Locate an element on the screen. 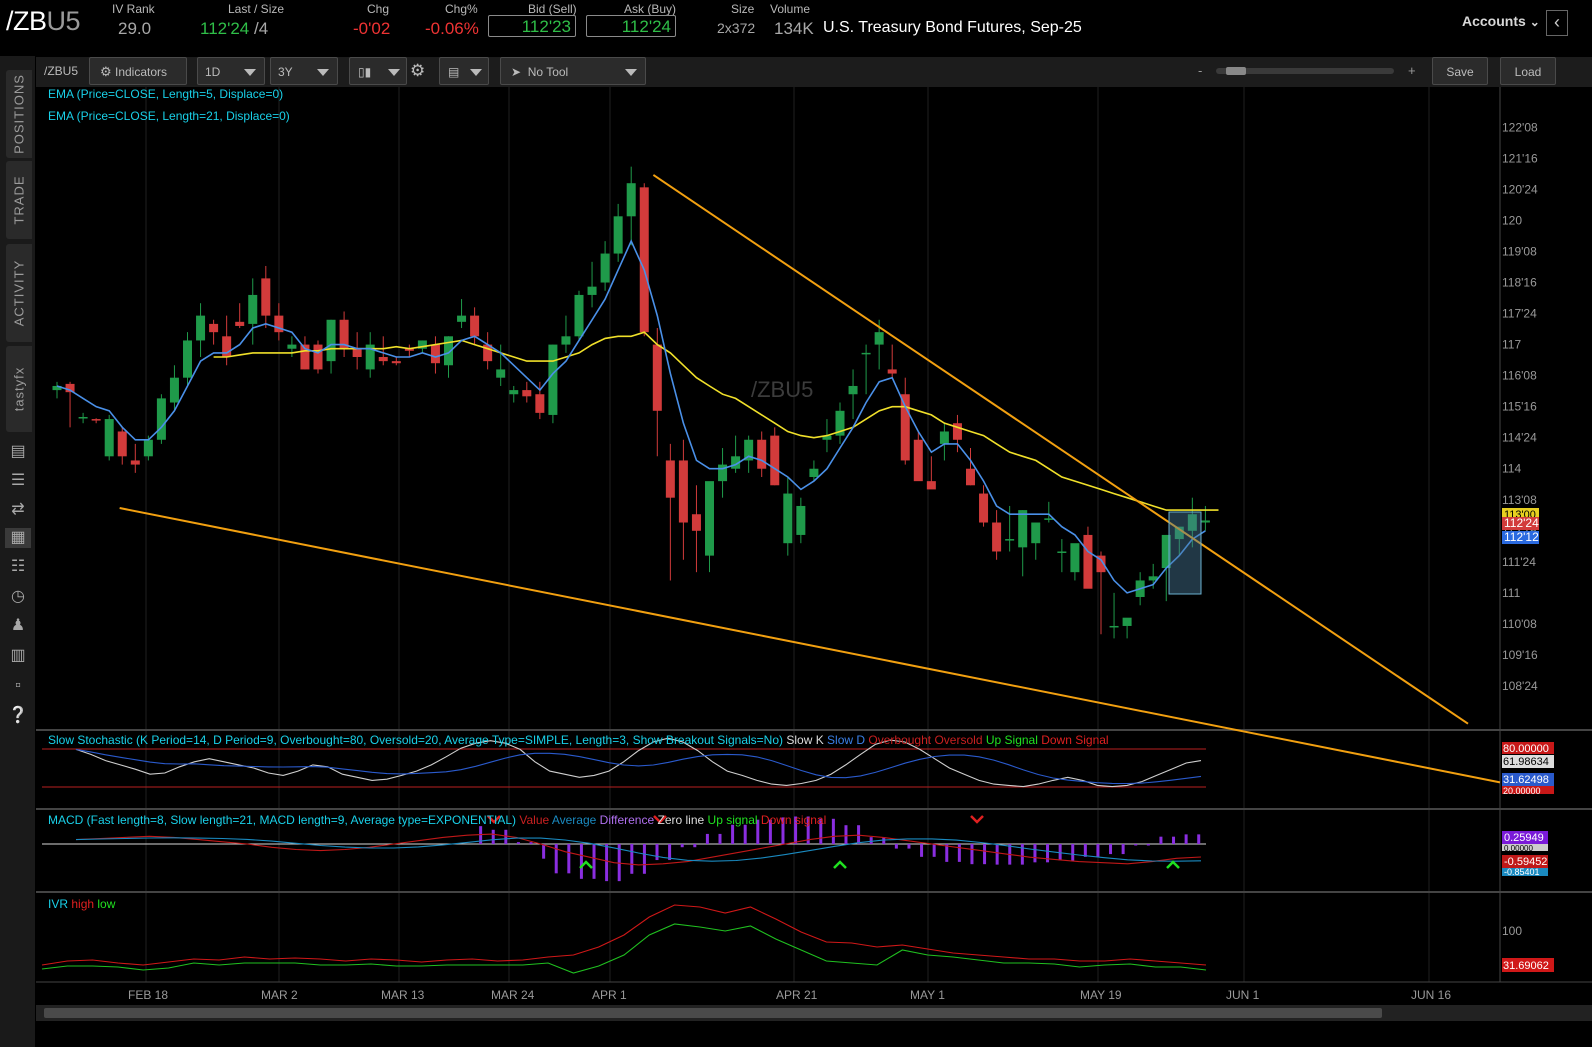  scrollbar-thumb is located at coordinates (713, 1013).